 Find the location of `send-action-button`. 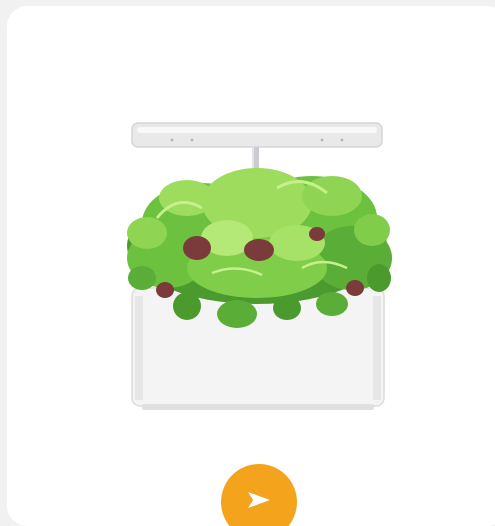

send-action-button is located at coordinates (259, 495).